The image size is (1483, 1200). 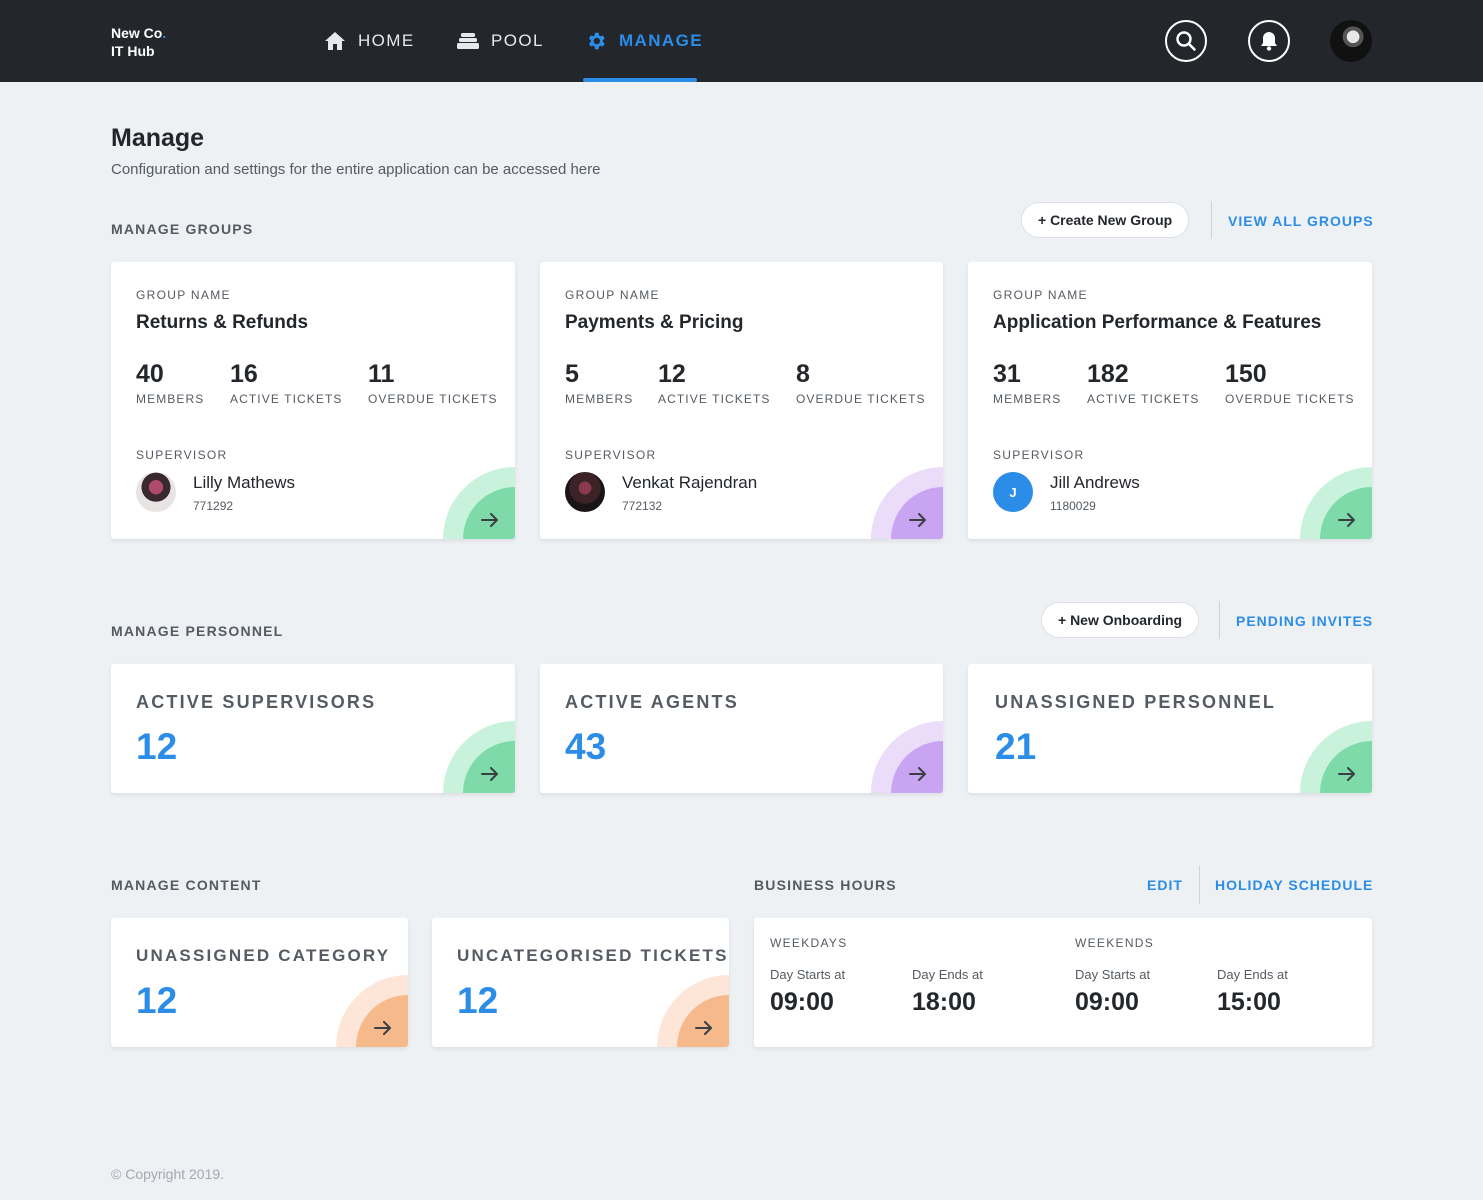 I want to click on supervisor-id: 772132, so click(x=642, y=506).